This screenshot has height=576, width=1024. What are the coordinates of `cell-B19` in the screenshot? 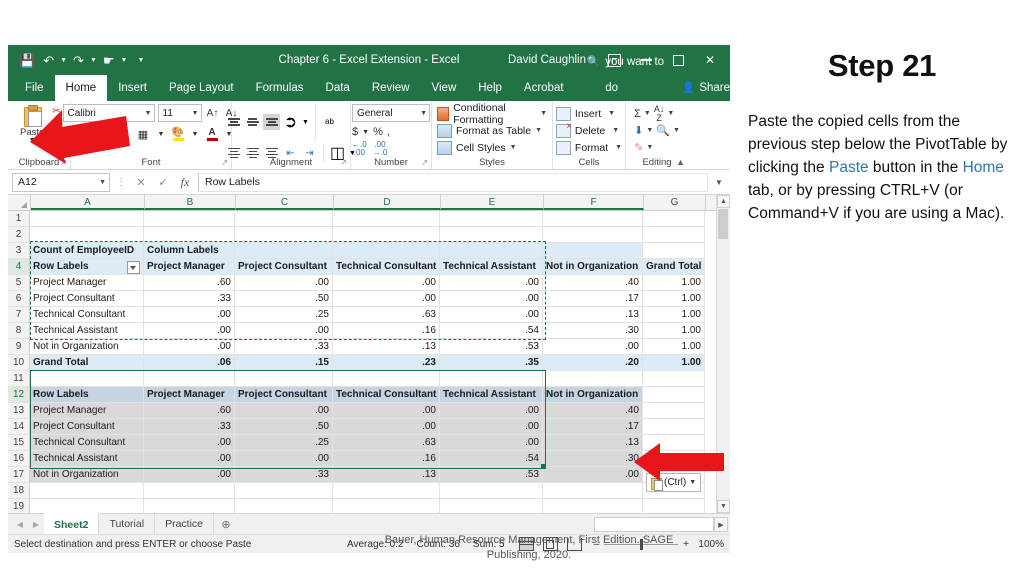 It's located at (189, 506).